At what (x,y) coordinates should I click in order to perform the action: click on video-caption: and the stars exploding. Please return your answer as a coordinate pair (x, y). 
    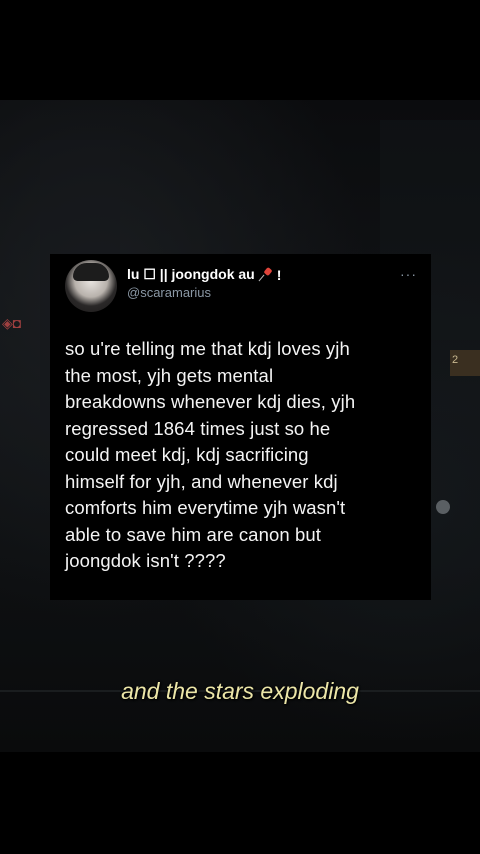
    Looking at the image, I should click on (240, 691).